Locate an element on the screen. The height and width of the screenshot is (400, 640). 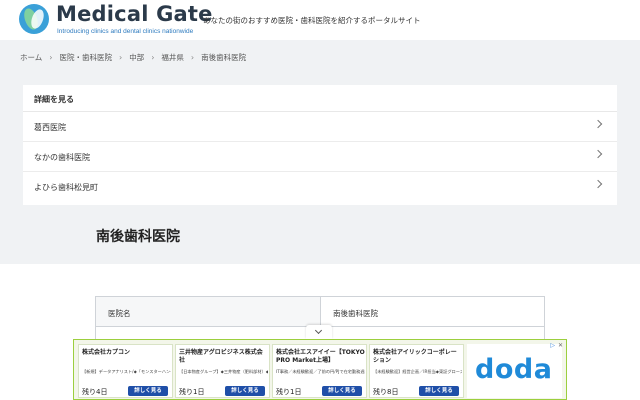
table-value-cell: 南後歯科医院 is located at coordinates (433, 312).